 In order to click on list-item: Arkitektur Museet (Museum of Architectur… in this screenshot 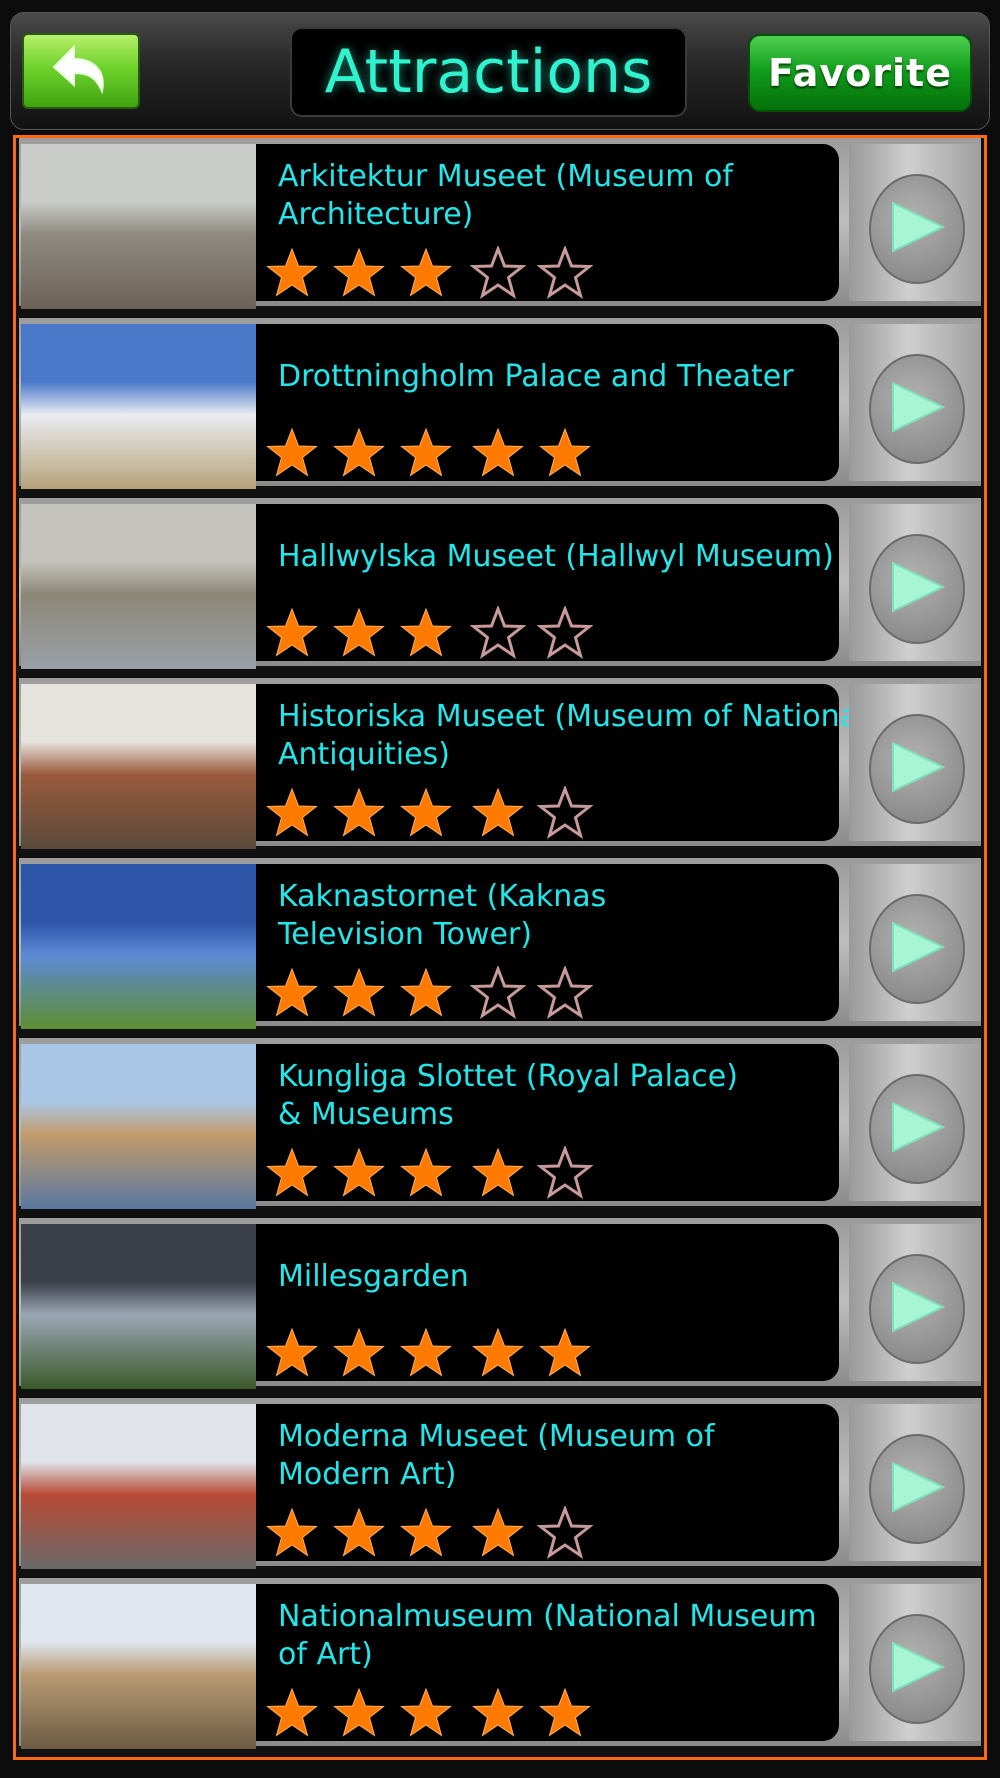, I will do `click(500, 223)`.